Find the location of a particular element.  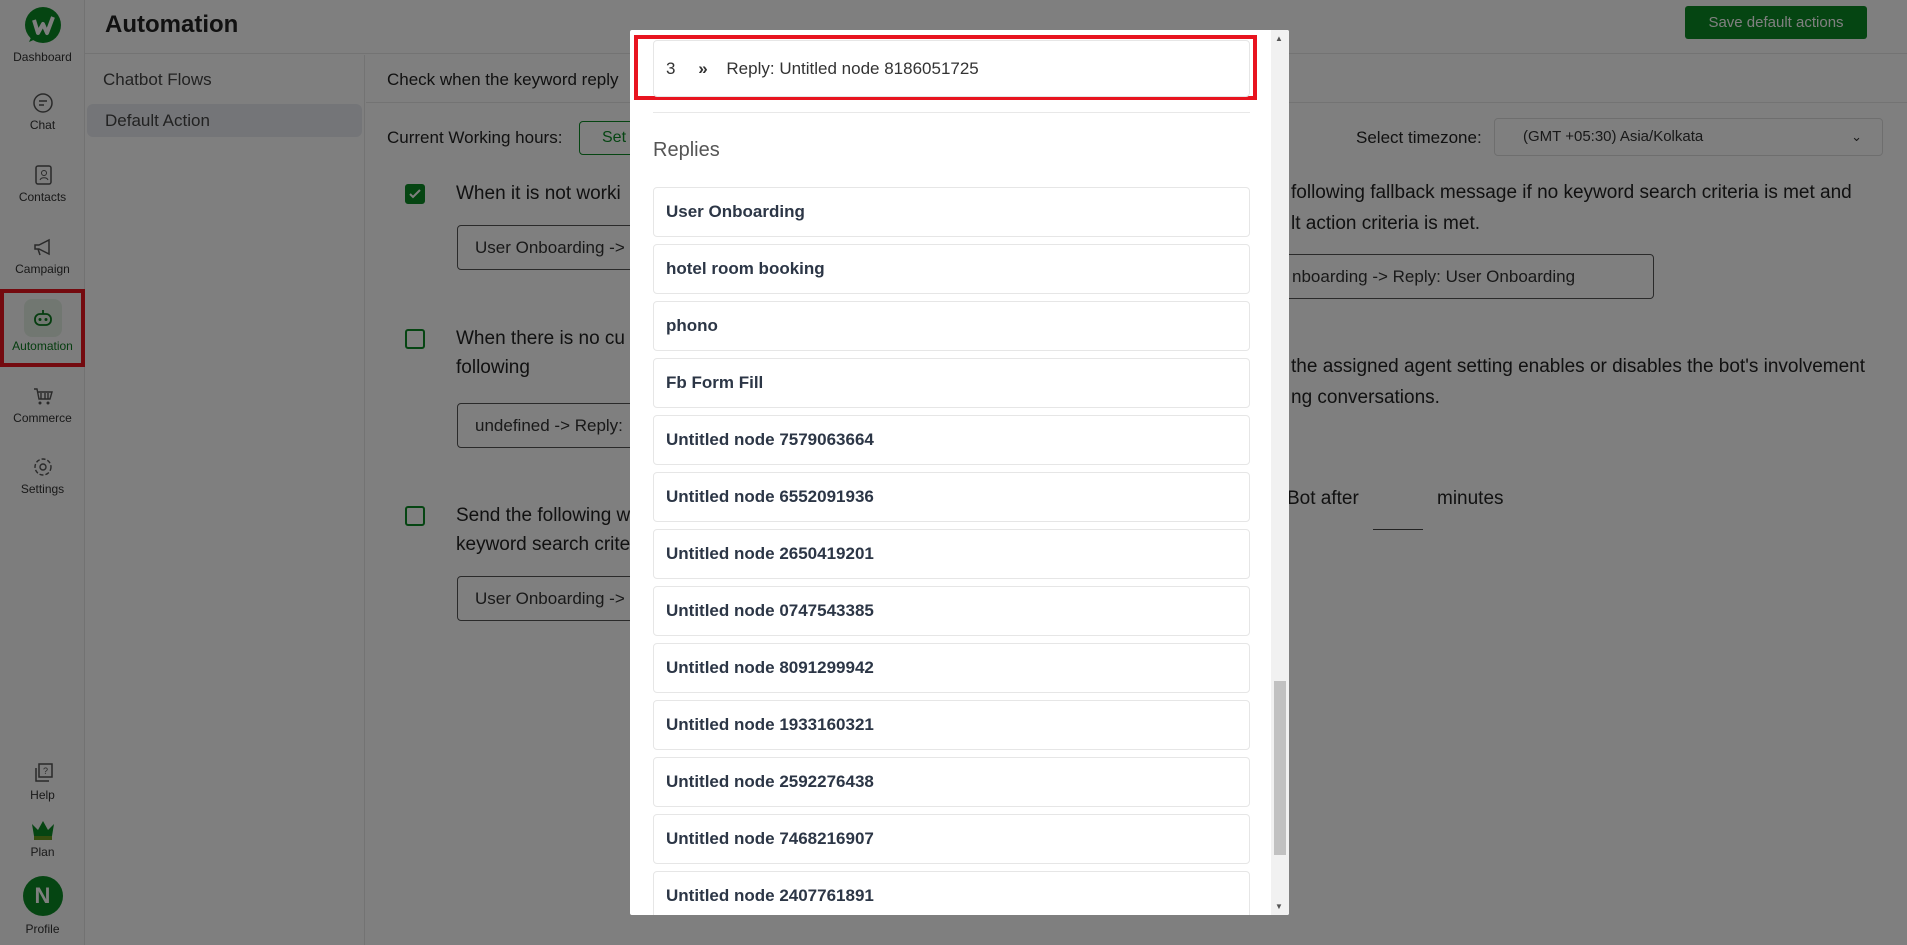

reply-item: hotel room booking is located at coordinates (951, 269).